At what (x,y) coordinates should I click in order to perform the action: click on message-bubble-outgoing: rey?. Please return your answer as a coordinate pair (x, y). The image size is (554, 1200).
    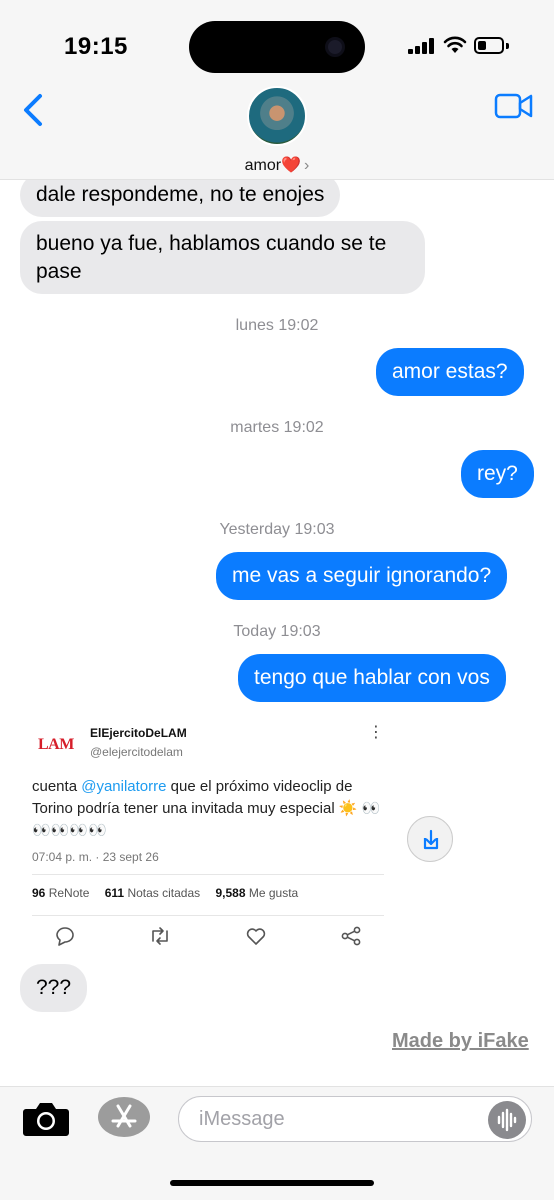
    Looking at the image, I should click on (497, 474).